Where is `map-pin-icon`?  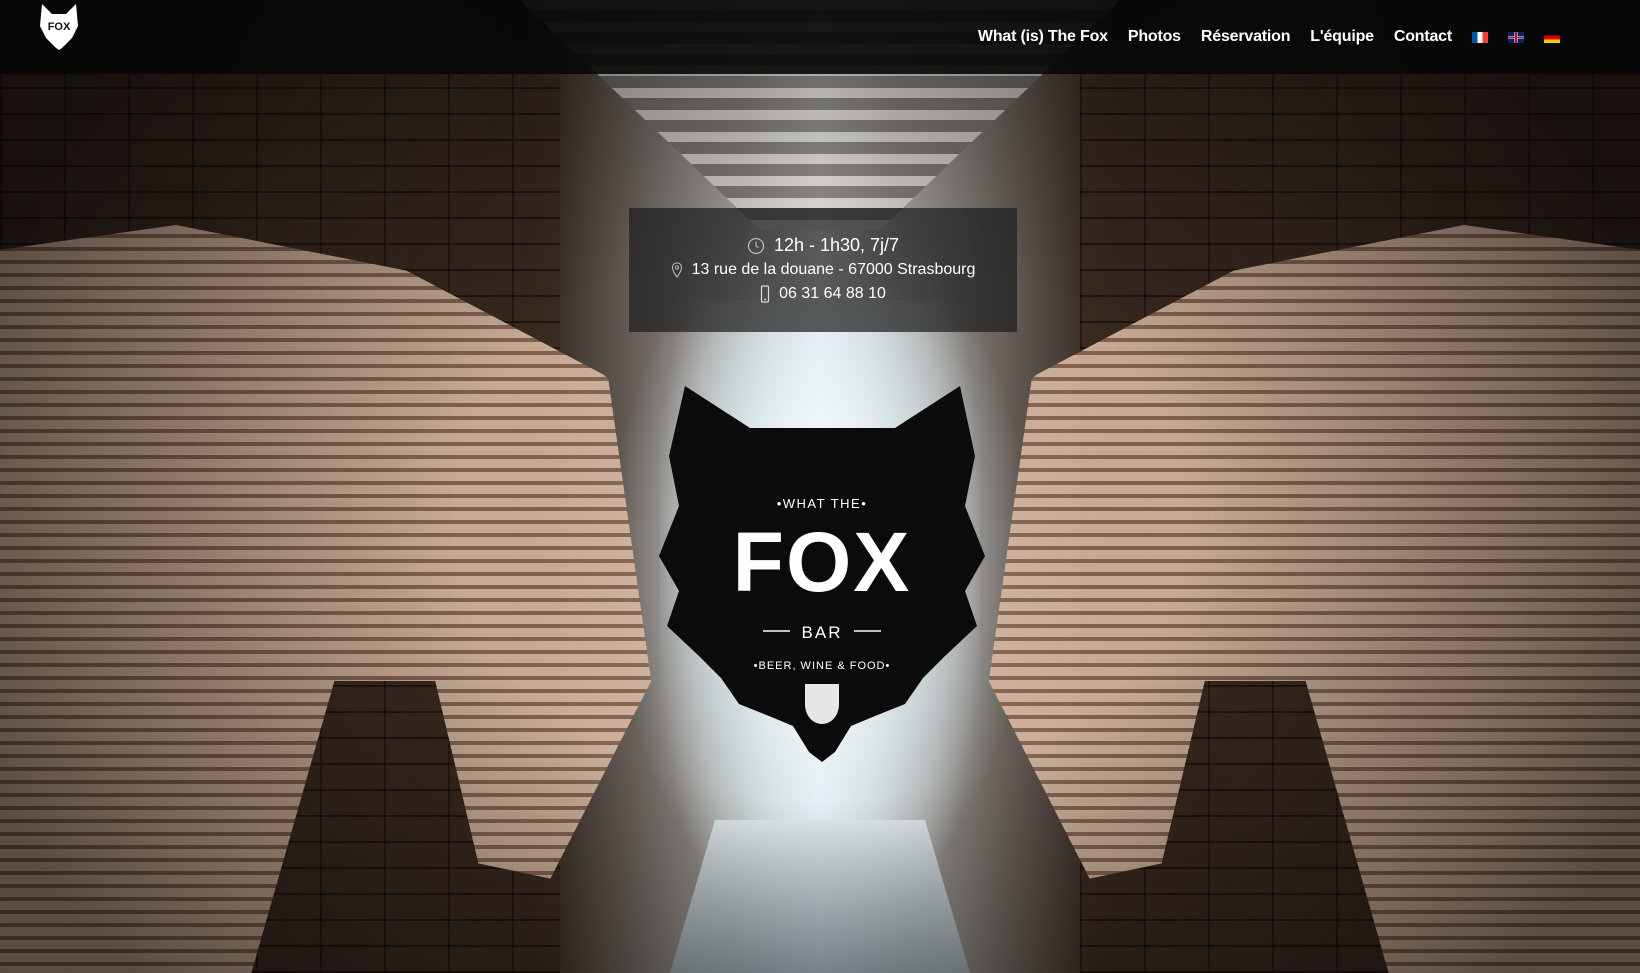
map-pin-icon is located at coordinates (677, 270).